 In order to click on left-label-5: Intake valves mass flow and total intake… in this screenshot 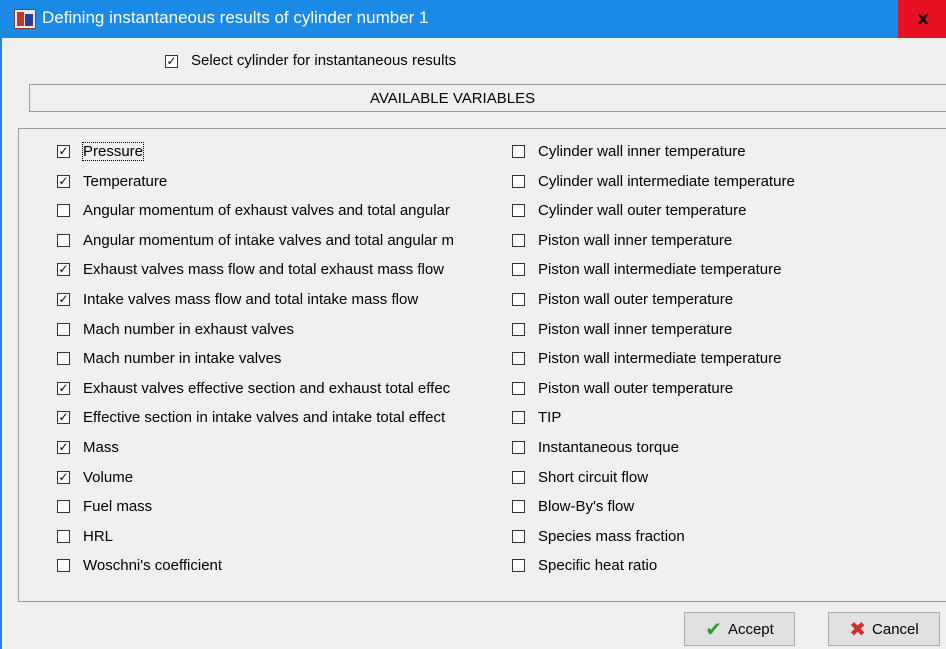, I will do `click(251, 299)`.